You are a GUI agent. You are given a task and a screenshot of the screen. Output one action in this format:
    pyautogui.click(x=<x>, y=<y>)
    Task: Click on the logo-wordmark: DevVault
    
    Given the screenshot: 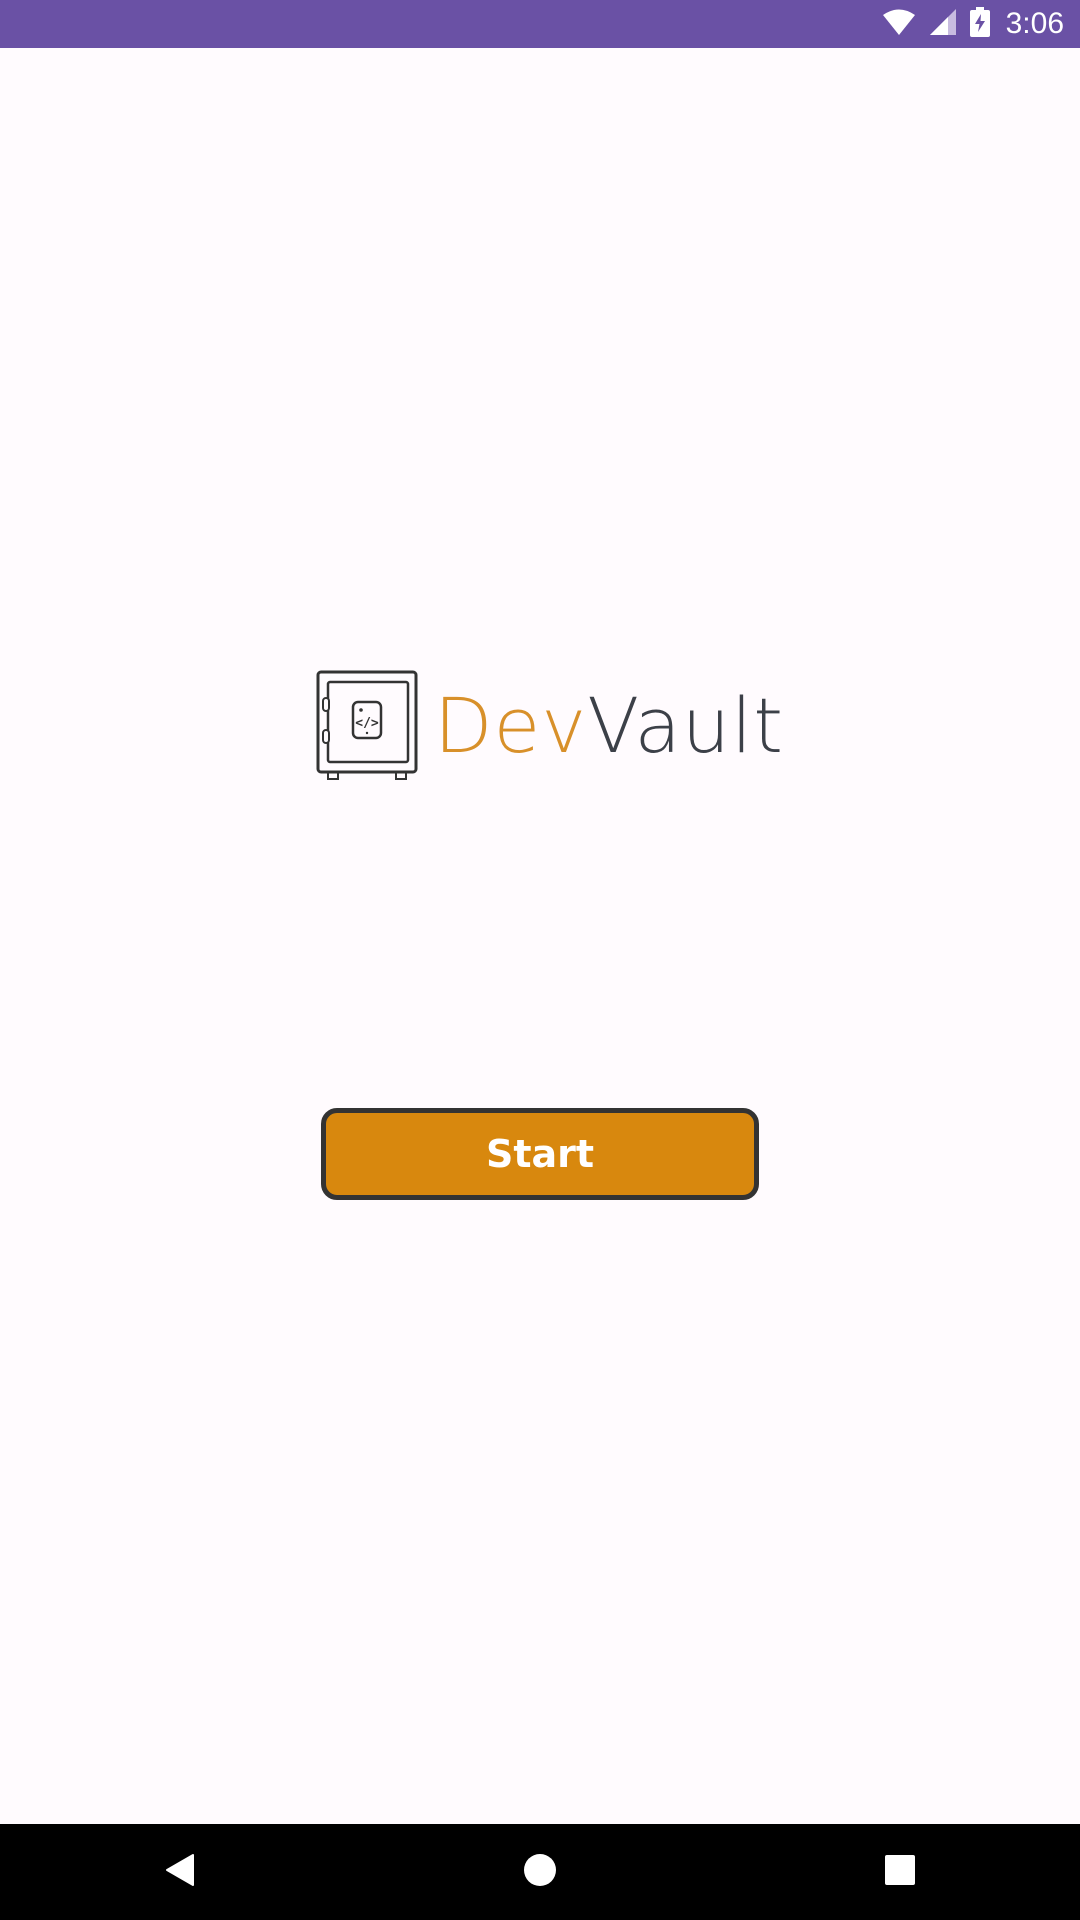 What is the action you would take?
    pyautogui.click(x=609, y=725)
    